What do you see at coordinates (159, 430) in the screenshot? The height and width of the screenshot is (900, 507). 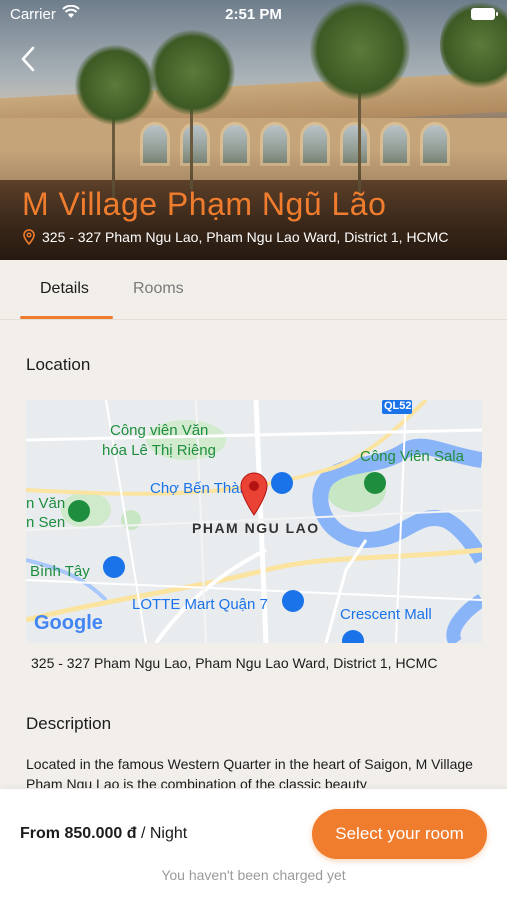 I see `map-label-park: Công viên Văn` at bounding box center [159, 430].